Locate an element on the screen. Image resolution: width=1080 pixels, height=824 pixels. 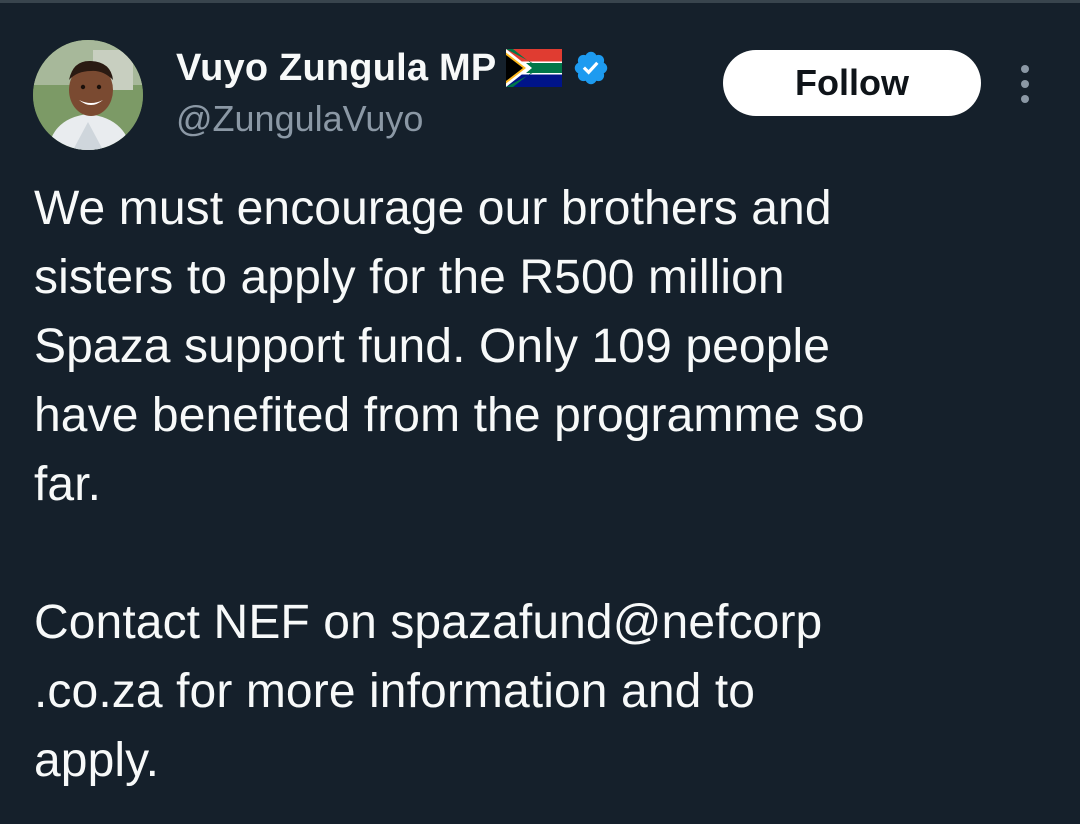
display-name: Vuyo Zungula MP is located at coordinates (336, 68).